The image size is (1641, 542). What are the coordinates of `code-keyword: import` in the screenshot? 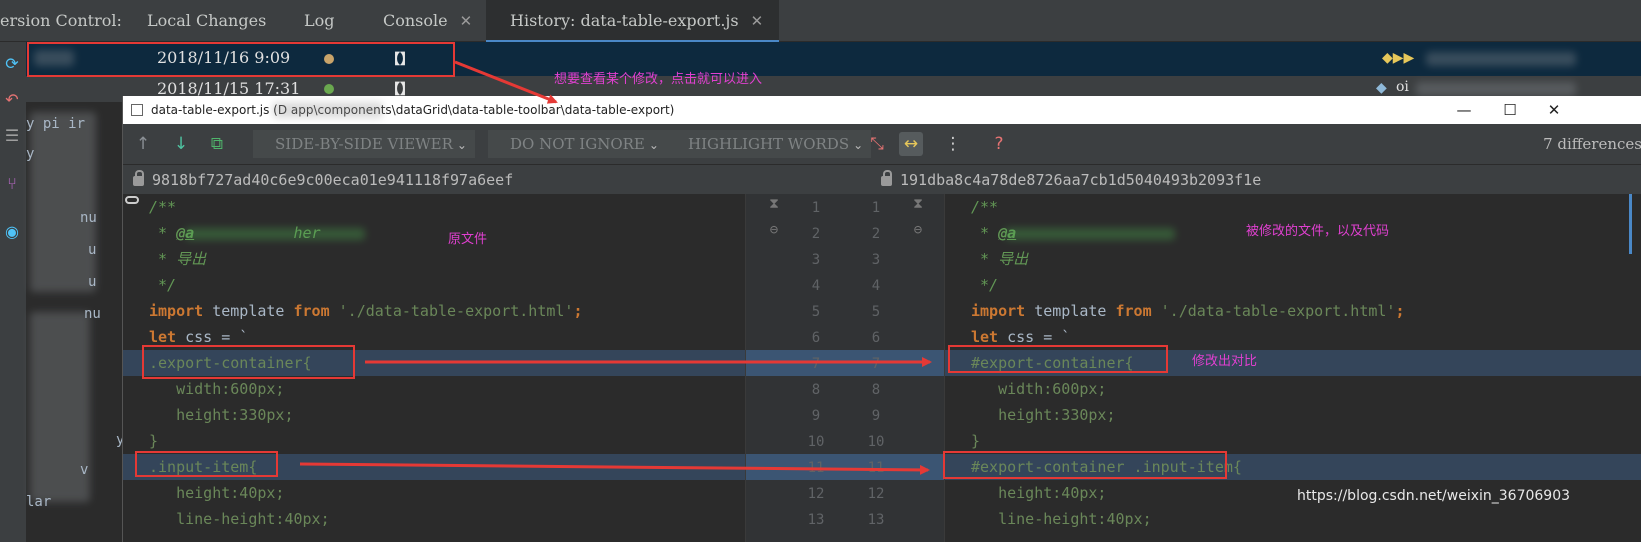 It's located at (176, 311).